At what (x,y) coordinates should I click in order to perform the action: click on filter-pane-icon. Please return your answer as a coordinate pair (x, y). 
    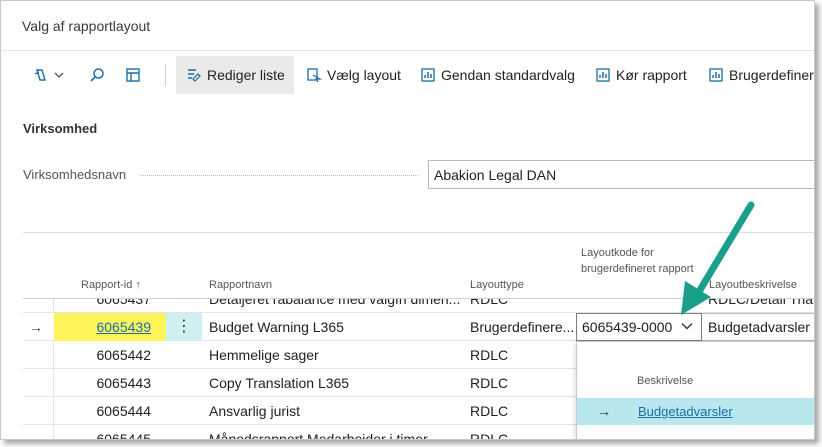
    Looking at the image, I should click on (133, 75).